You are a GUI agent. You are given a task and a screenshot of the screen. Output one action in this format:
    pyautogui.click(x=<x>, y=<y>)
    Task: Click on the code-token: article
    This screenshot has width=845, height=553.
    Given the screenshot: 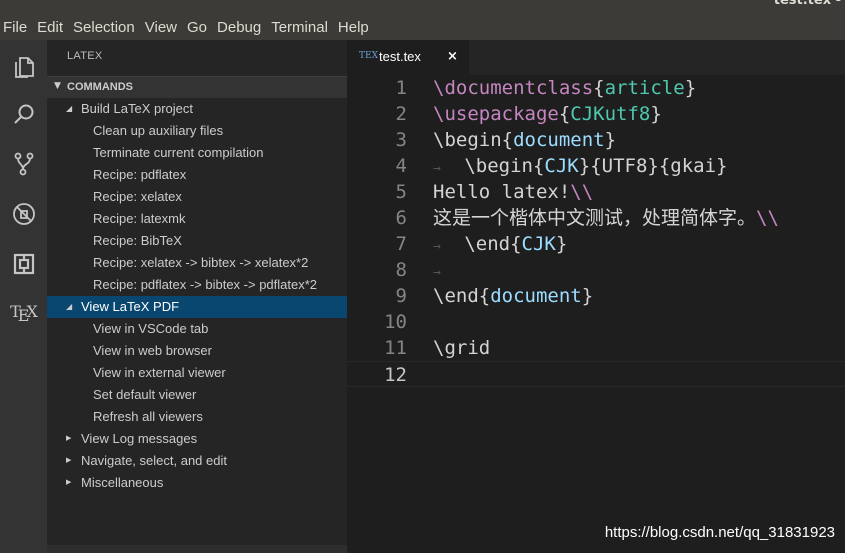 What is the action you would take?
    pyautogui.click(x=644, y=88)
    